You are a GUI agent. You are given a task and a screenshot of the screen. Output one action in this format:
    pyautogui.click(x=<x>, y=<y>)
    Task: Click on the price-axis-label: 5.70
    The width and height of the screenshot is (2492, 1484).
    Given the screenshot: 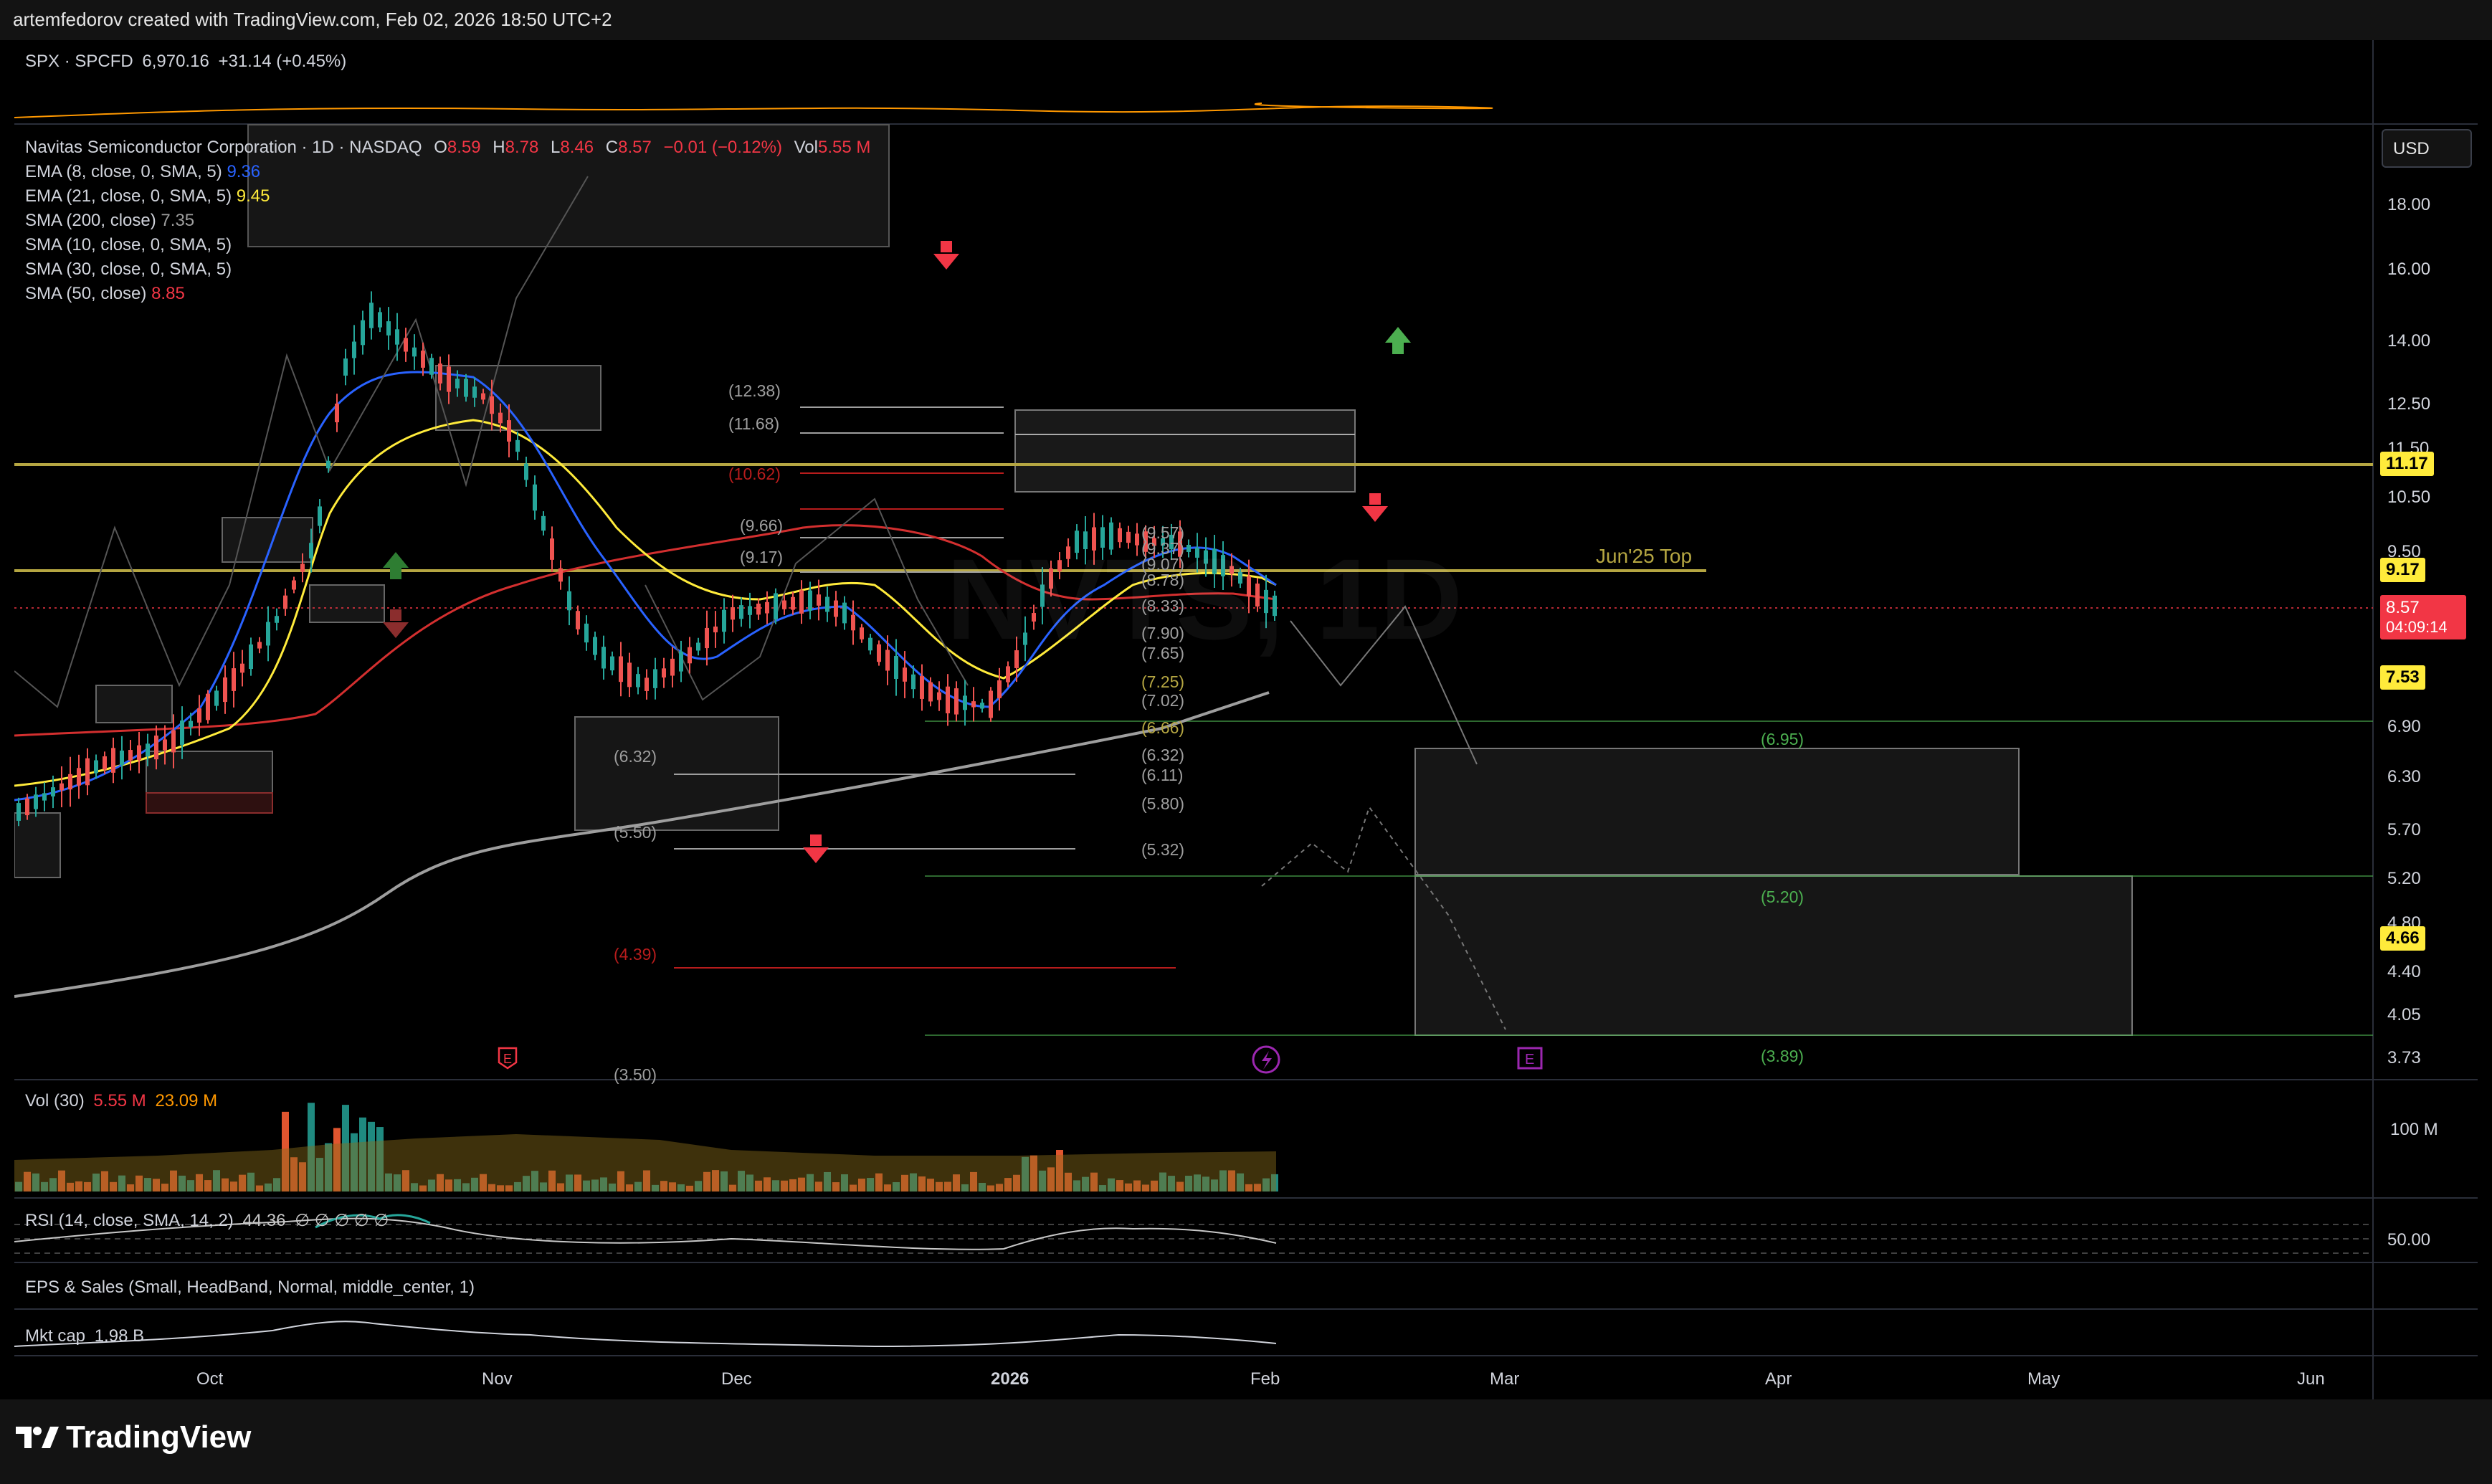 What is the action you would take?
    pyautogui.click(x=2404, y=830)
    